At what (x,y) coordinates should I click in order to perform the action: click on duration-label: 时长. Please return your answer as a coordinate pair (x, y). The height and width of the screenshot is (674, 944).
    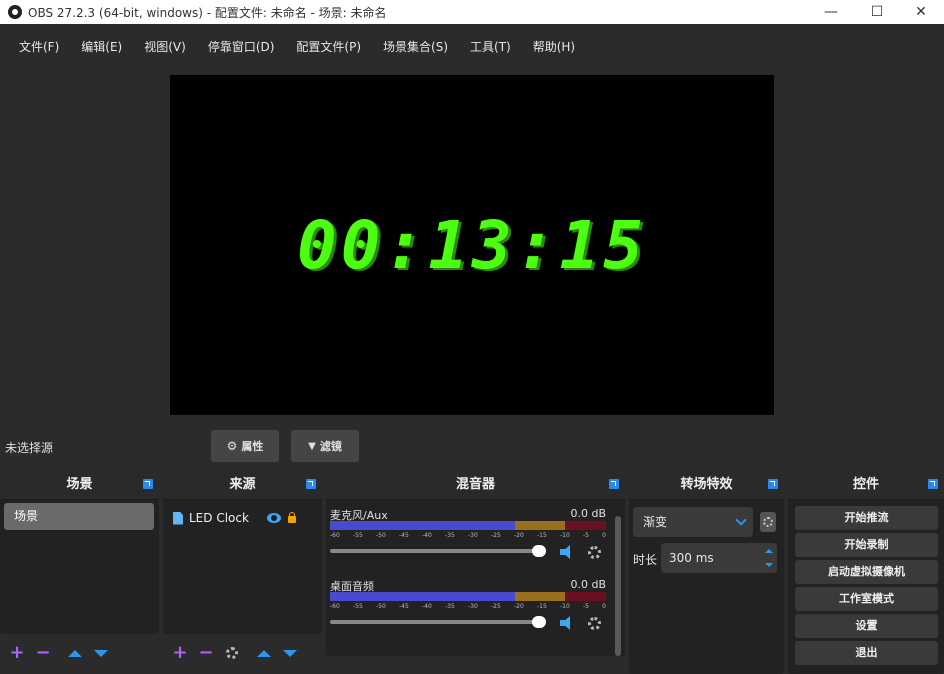
    Looking at the image, I should click on (645, 560).